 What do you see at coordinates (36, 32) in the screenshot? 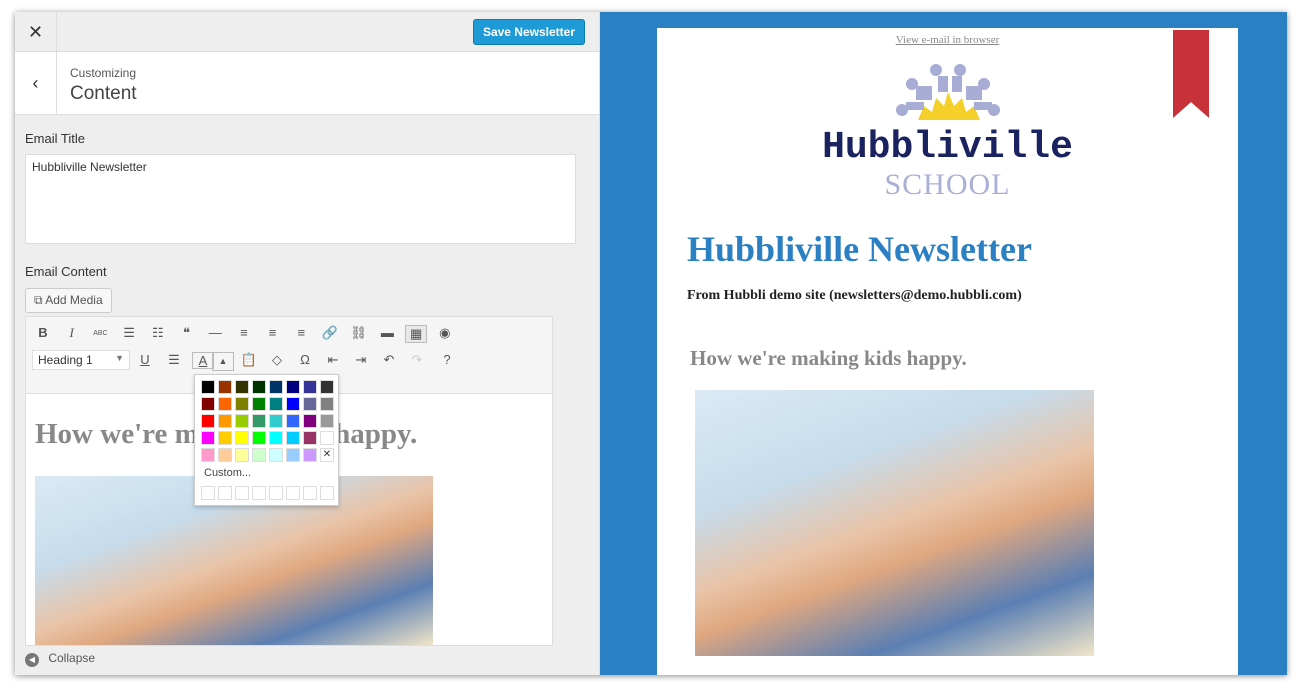
I see `close-icon: ✕` at bounding box center [36, 32].